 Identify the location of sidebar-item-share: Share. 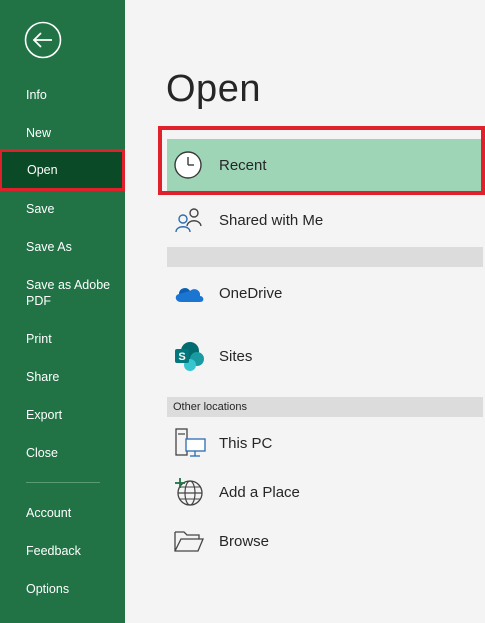
(62, 377).